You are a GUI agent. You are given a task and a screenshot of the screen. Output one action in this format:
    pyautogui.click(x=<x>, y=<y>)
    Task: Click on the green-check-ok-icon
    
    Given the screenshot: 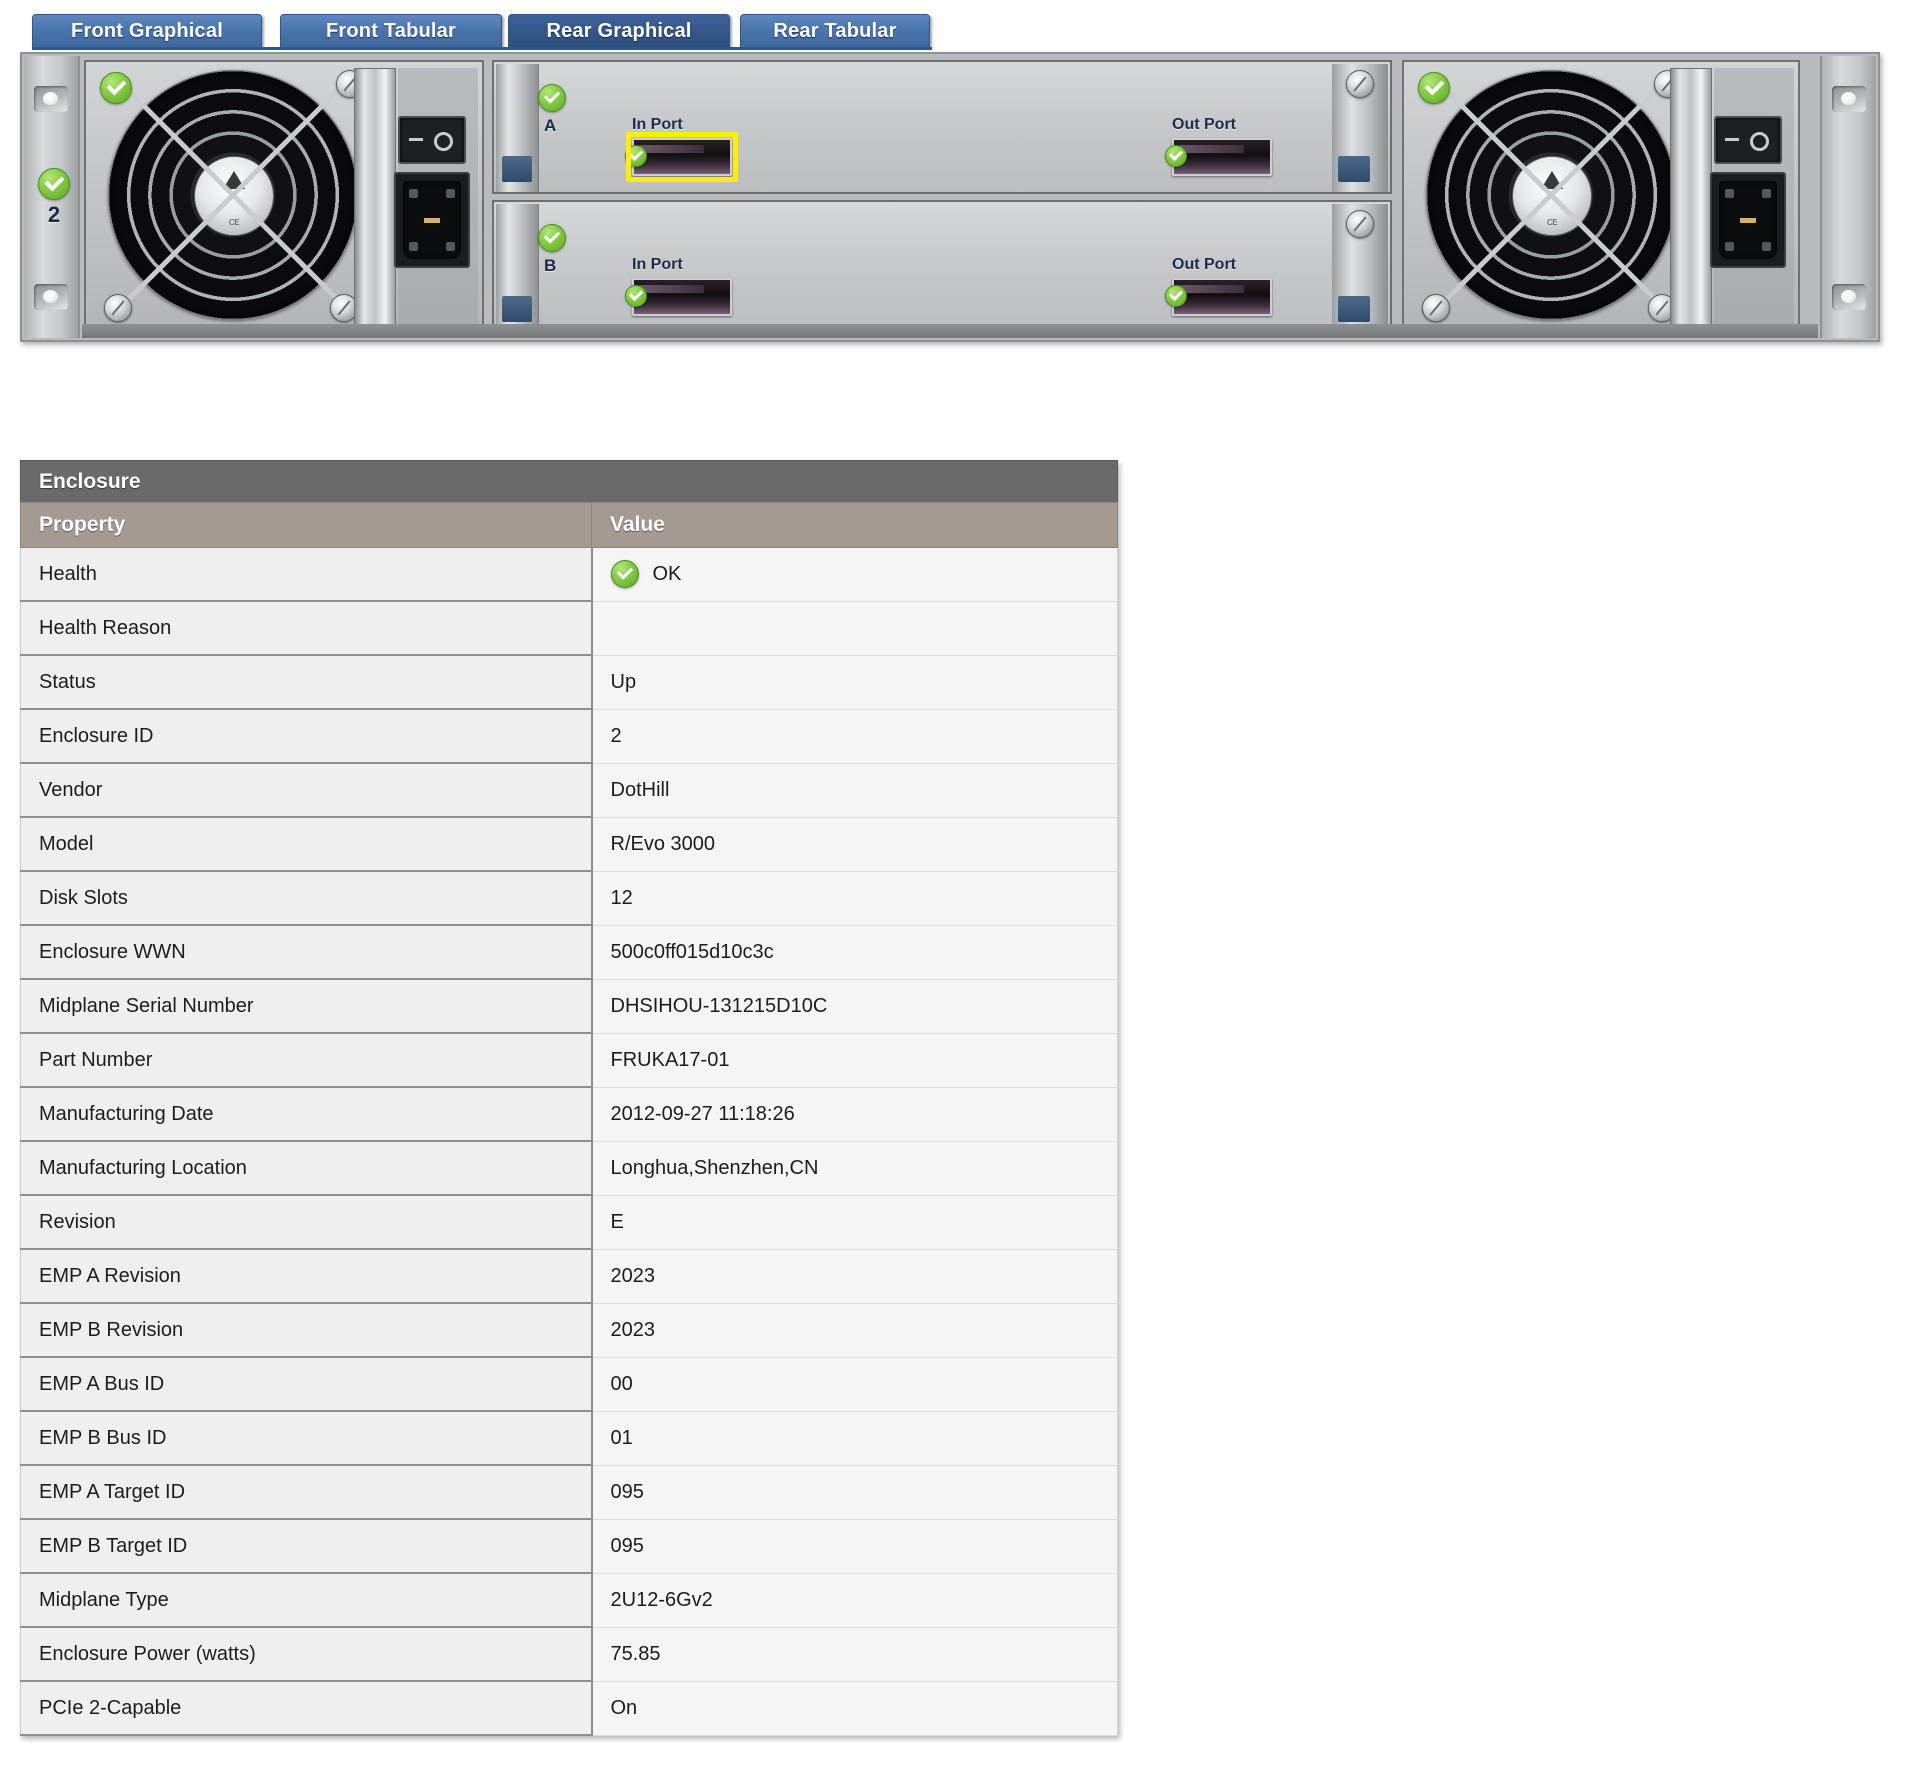 What is the action you would take?
    pyautogui.click(x=624, y=574)
    